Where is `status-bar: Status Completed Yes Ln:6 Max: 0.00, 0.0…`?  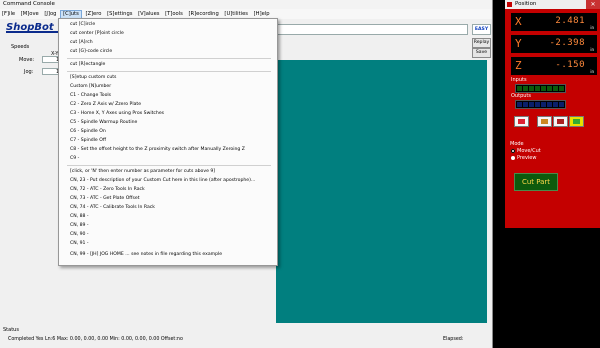 status-bar: Status Completed Yes Ln:6 Max: 0.00, 0.0… is located at coordinates (246, 337).